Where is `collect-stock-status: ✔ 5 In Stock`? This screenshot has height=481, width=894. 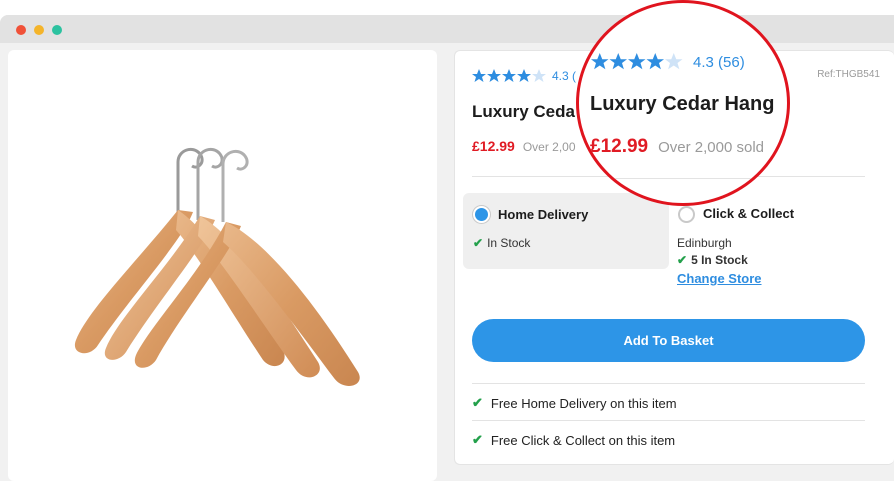
collect-stock-status: ✔ 5 In Stock is located at coordinates (712, 260).